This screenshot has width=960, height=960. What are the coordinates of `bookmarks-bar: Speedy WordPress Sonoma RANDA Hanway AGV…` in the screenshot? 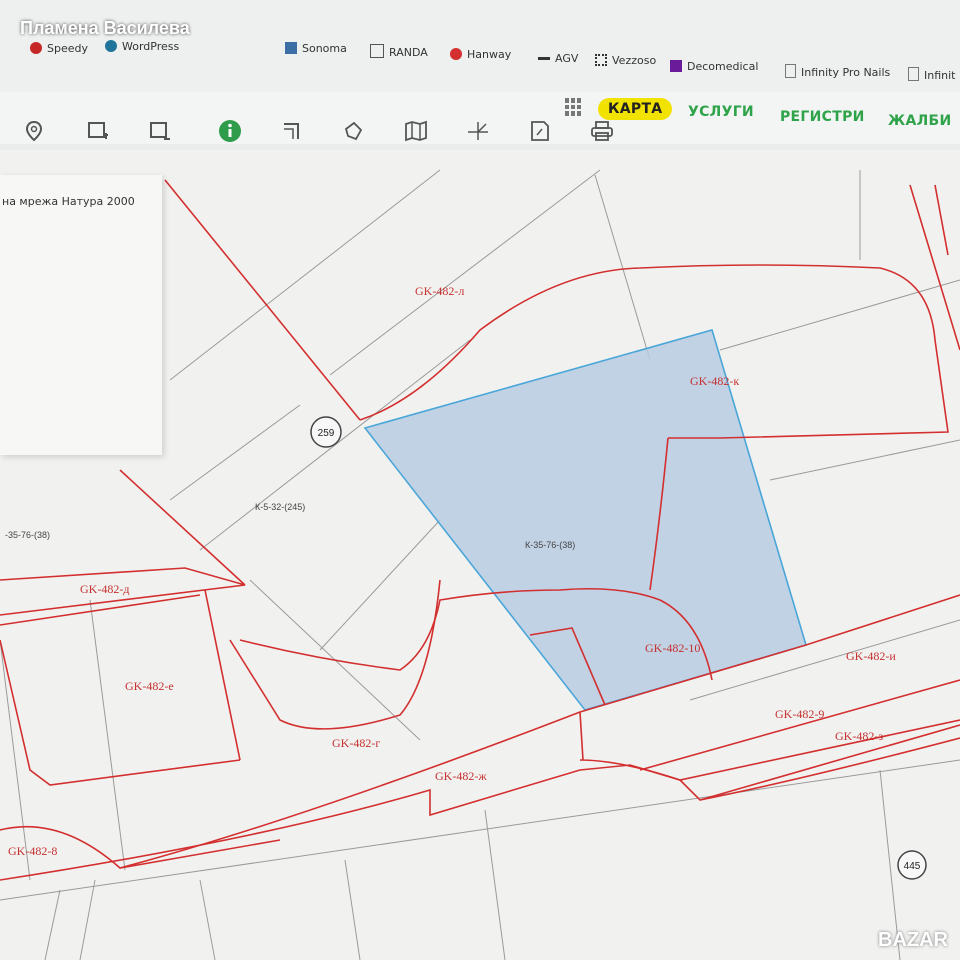 It's located at (480, 46).